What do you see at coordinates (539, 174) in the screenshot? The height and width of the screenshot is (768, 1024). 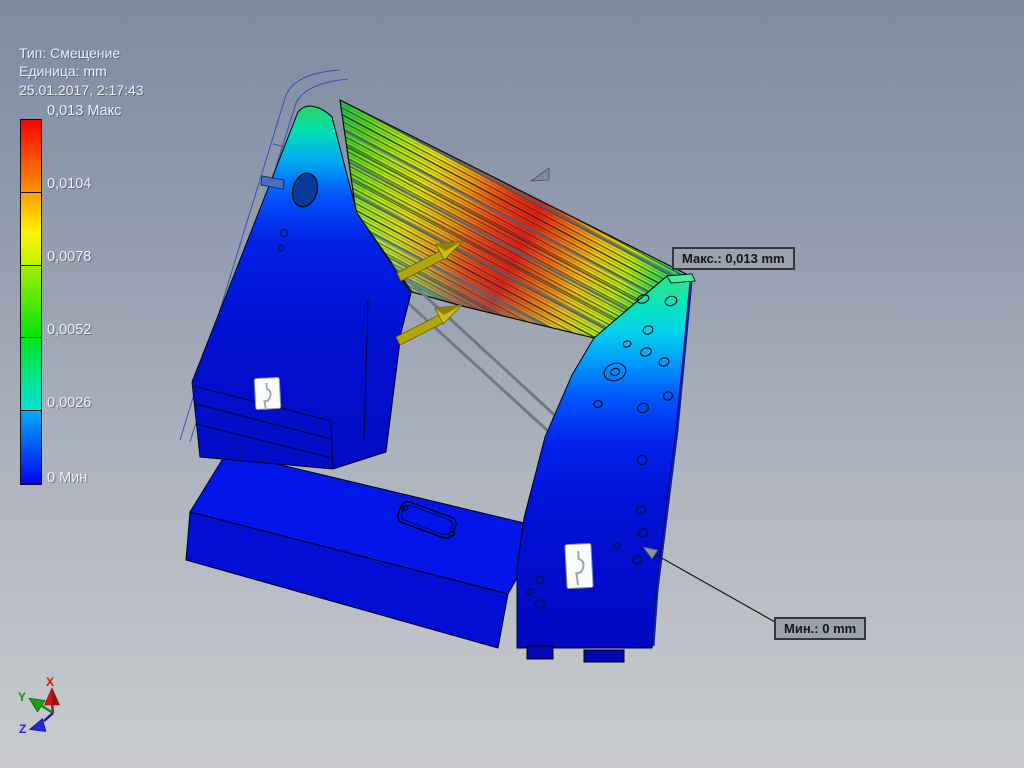 I see `max-probe-arrow` at bounding box center [539, 174].